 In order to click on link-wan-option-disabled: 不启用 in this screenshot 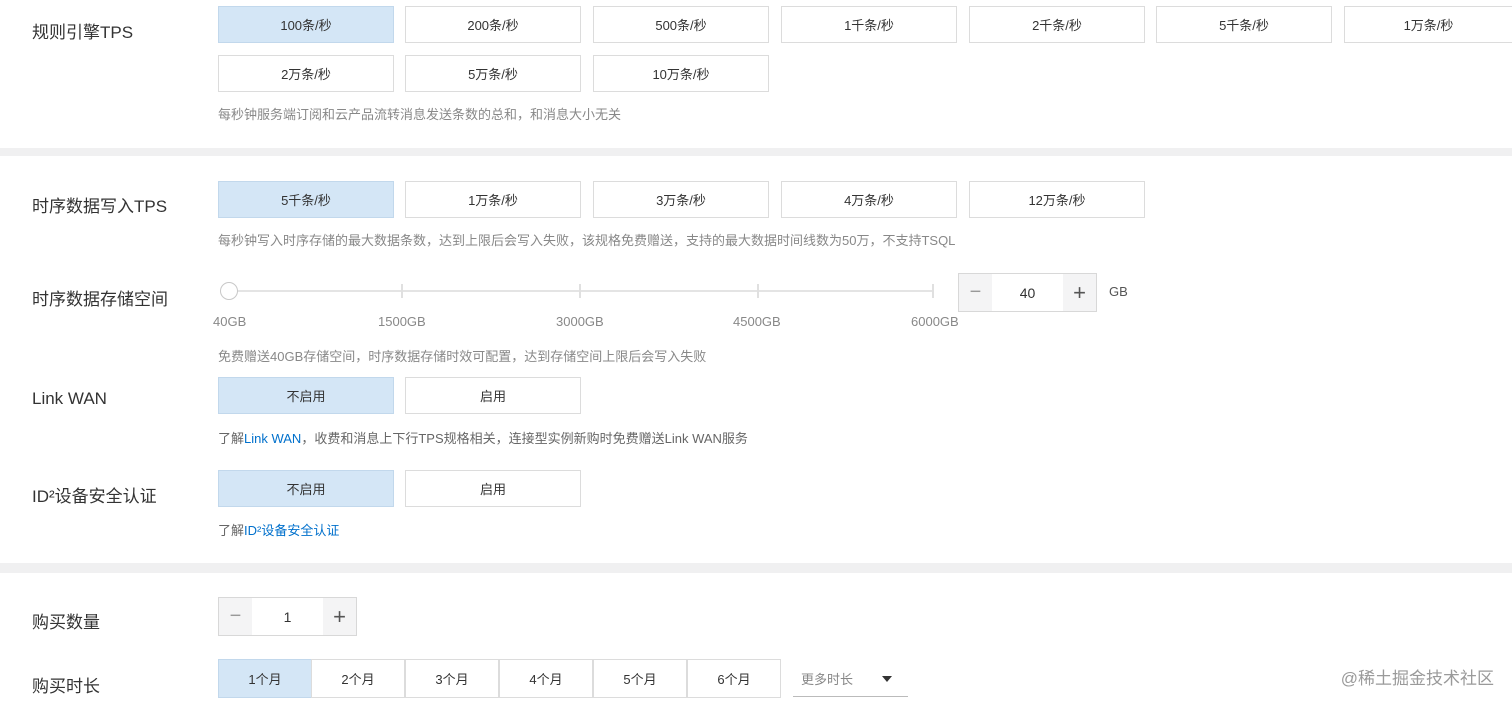, I will do `click(306, 395)`.